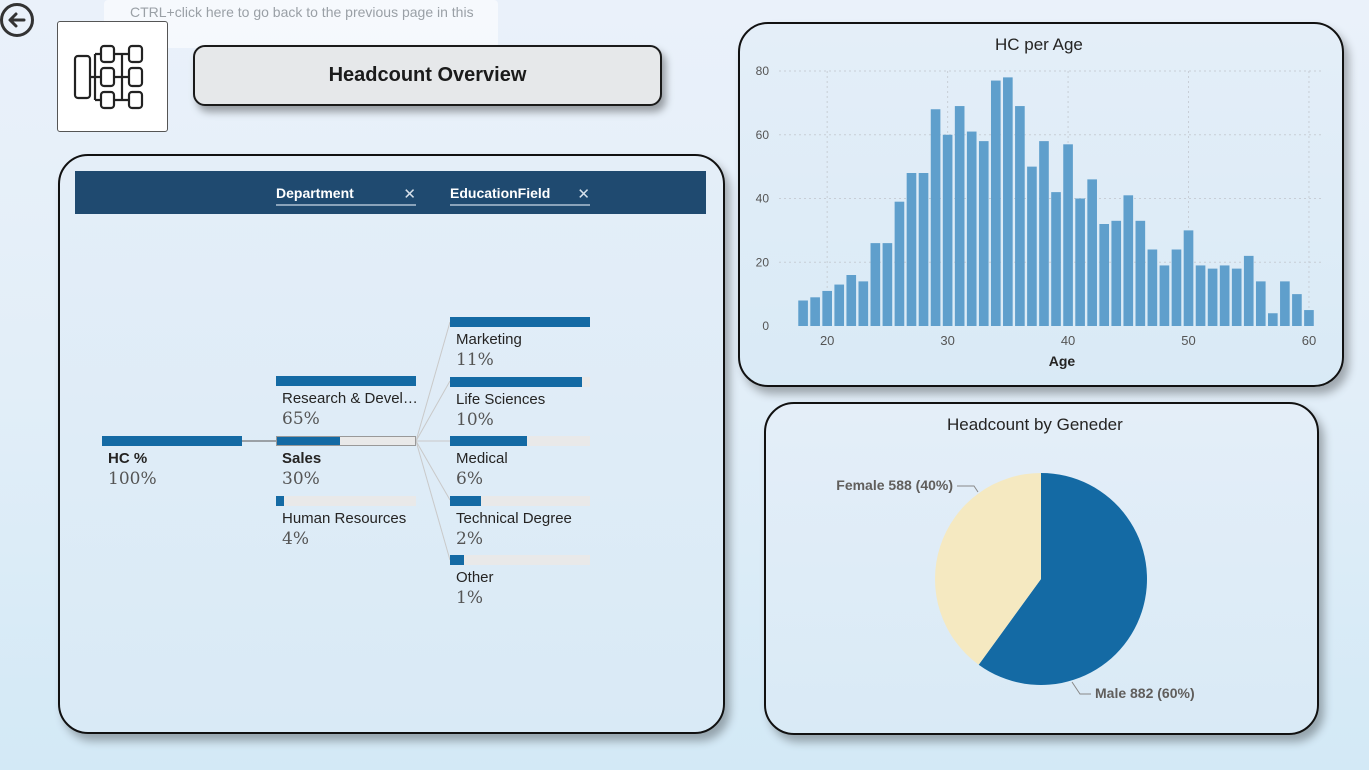 The image size is (1369, 770). What do you see at coordinates (302, 458) in the screenshot?
I see `department-node-label: Sales` at bounding box center [302, 458].